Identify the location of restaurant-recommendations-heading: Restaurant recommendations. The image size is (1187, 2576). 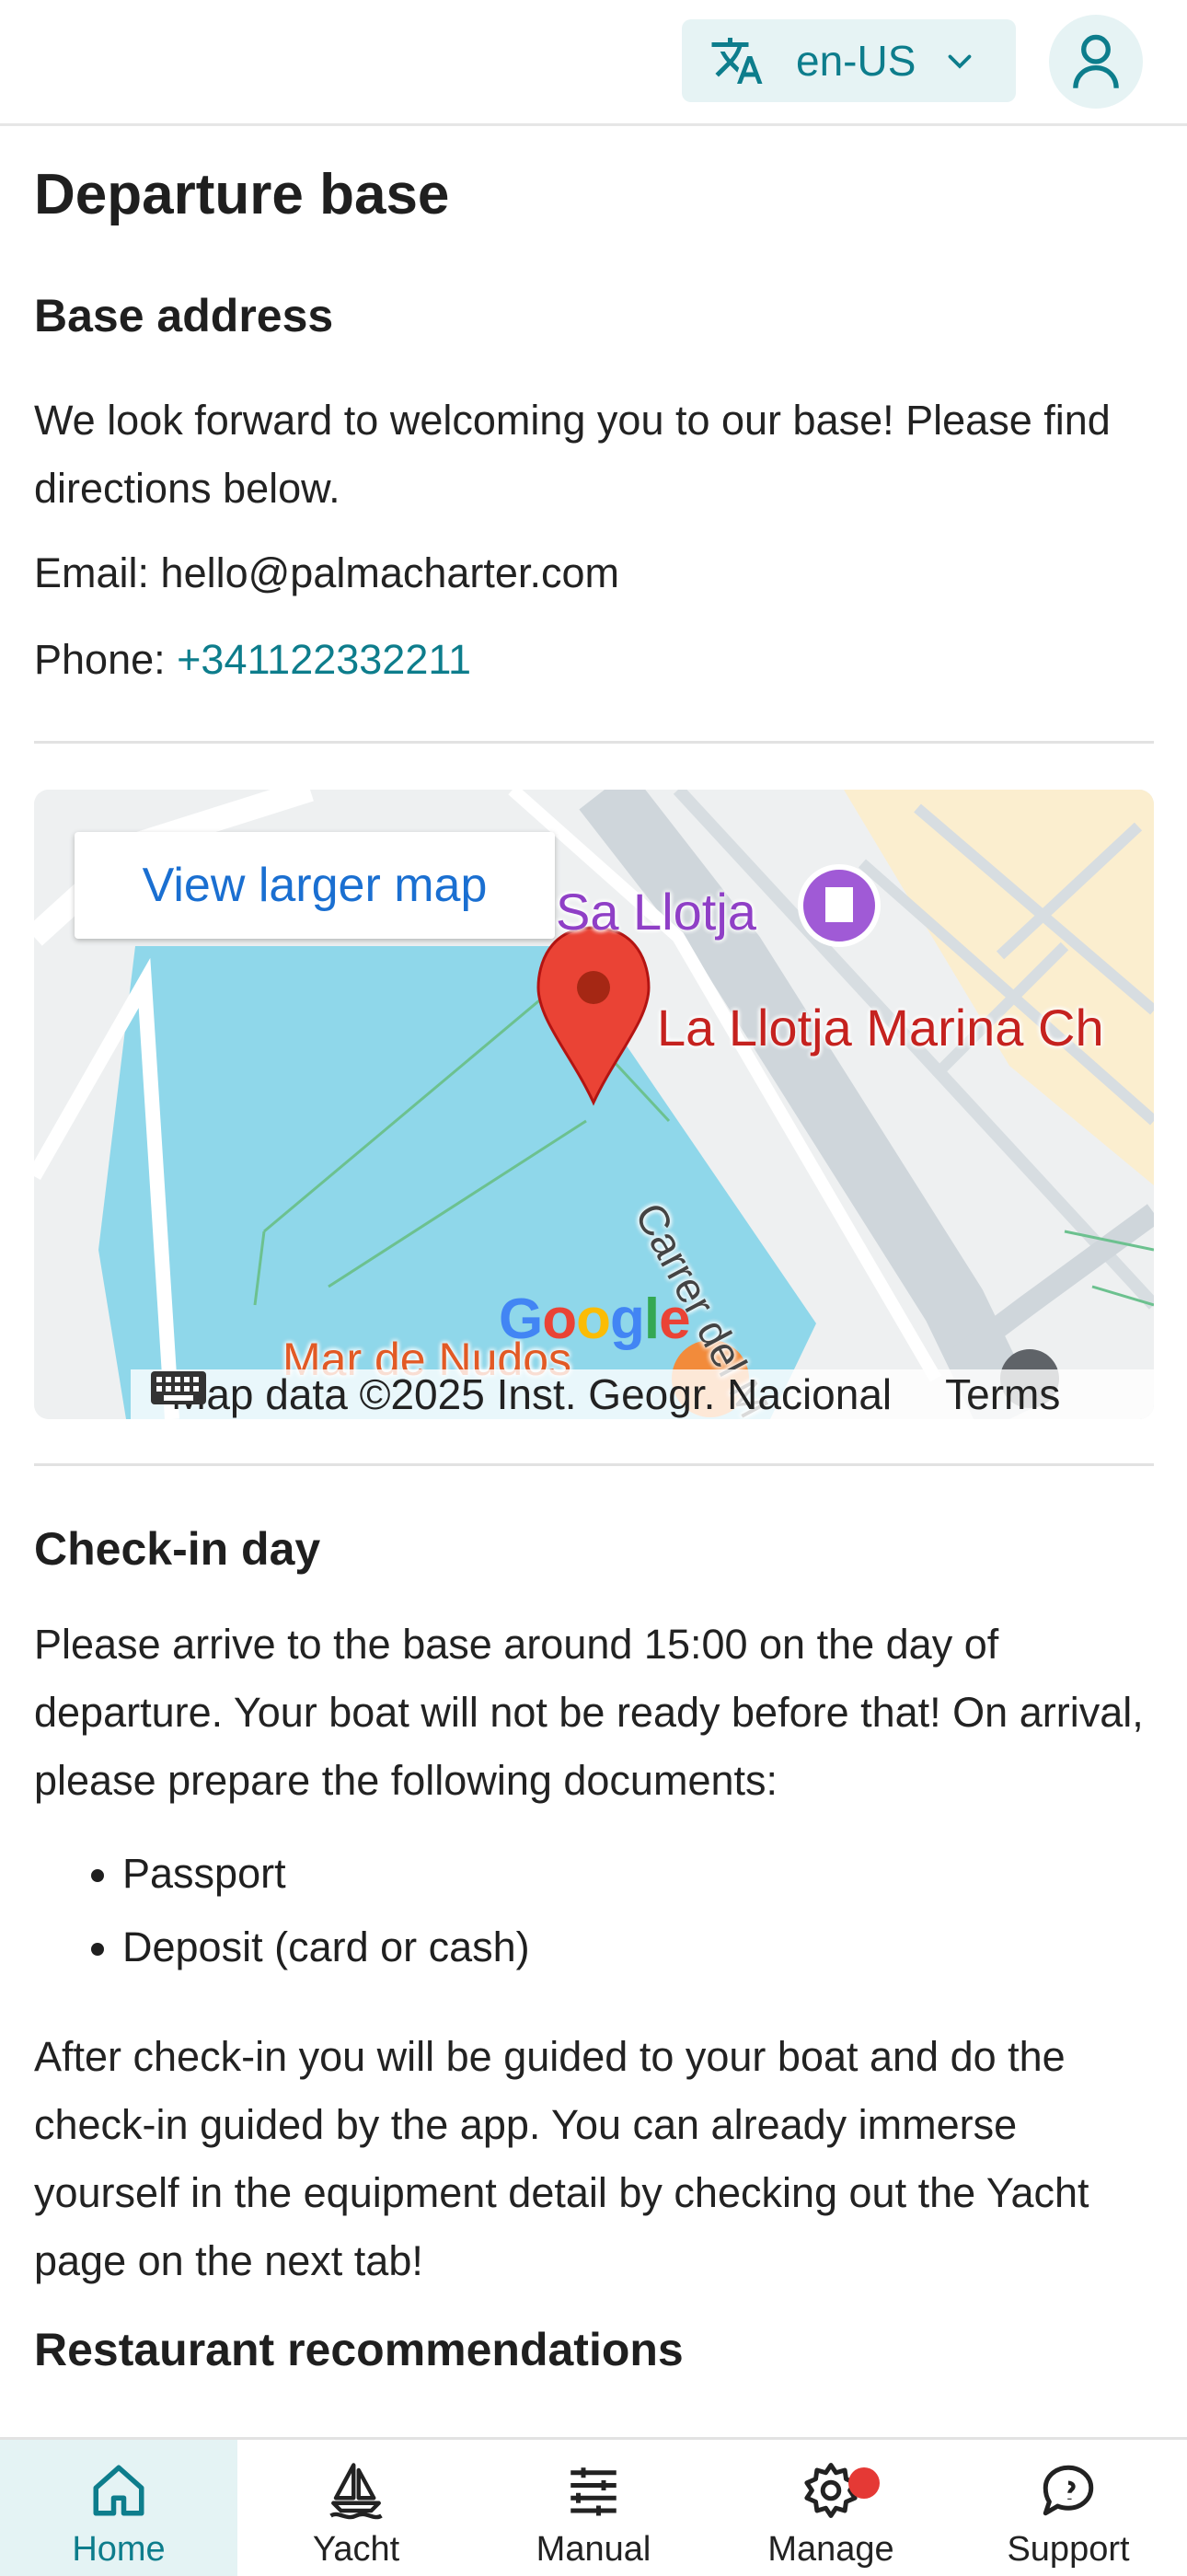
(359, 2349).